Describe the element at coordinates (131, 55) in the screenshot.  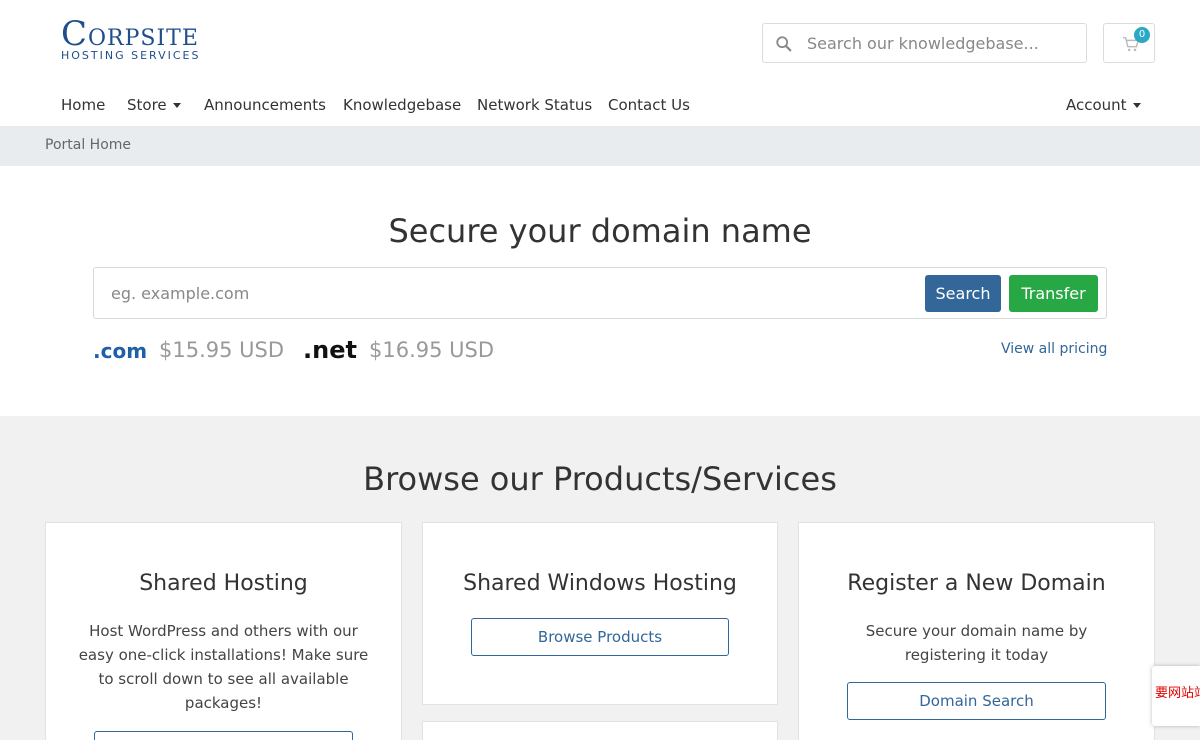
I see `logo-tagline: HOSTING SERVICES` at that location.